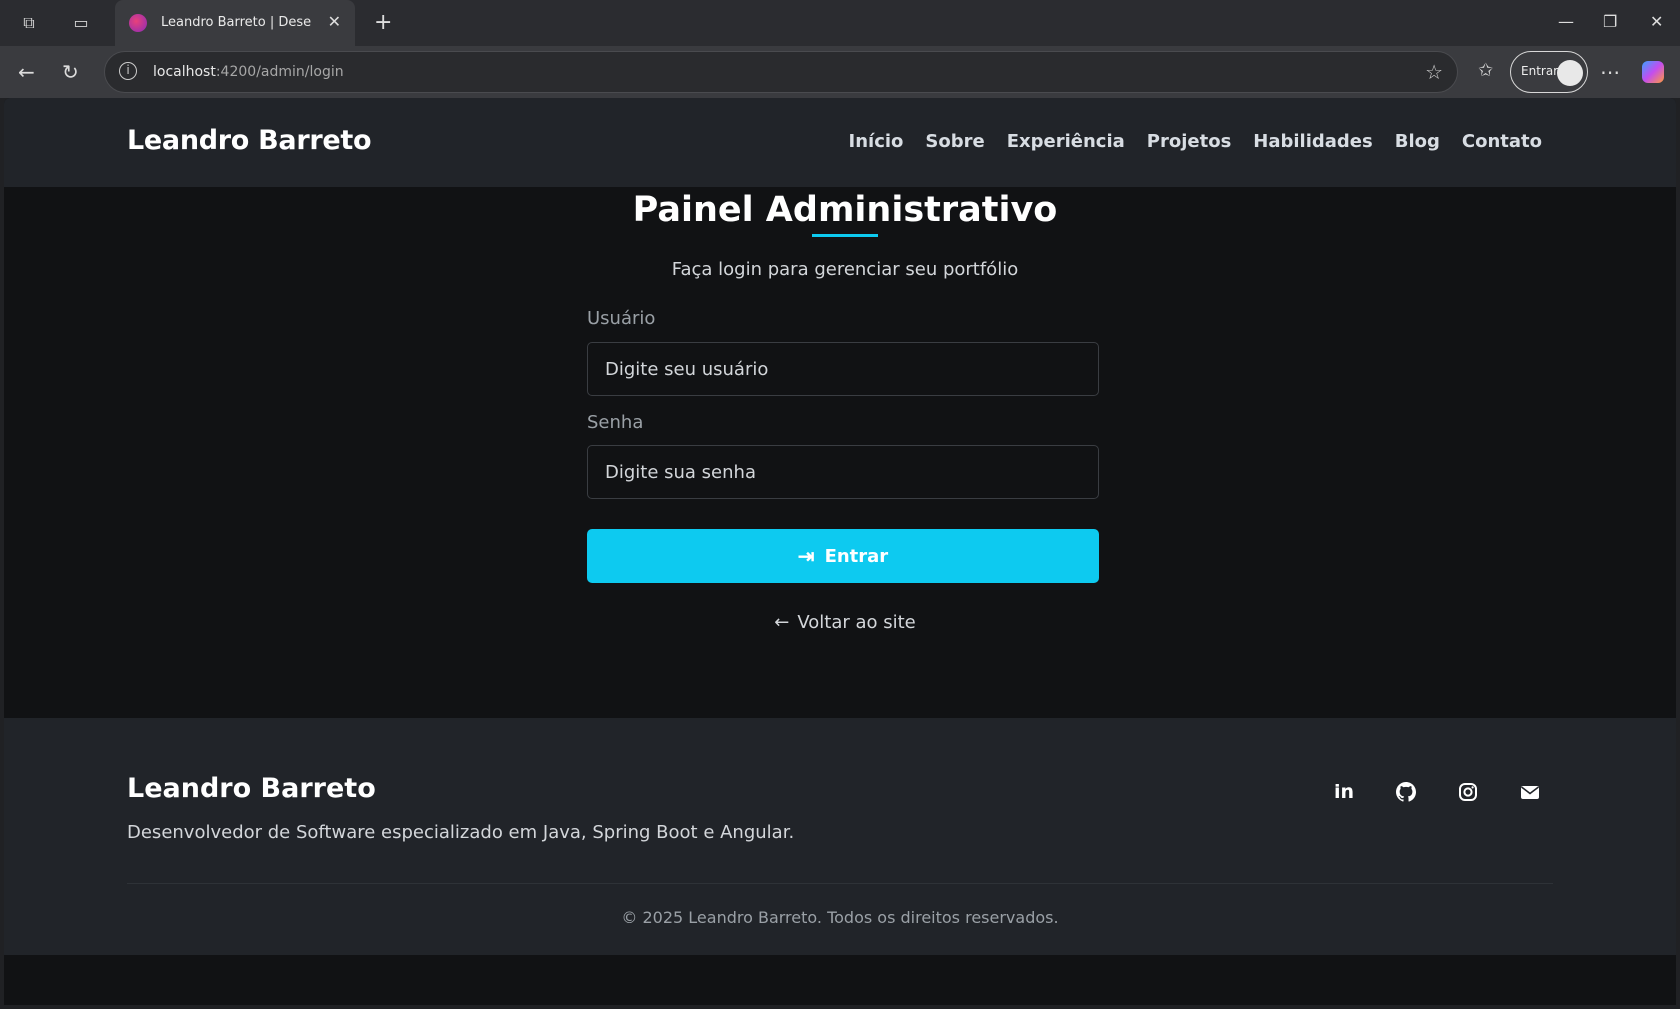 This screenshot has height=1009, width=1680. Describe the element at coordinates (840, 980) in the screenshot. I see `page-bottom-area` at that location.